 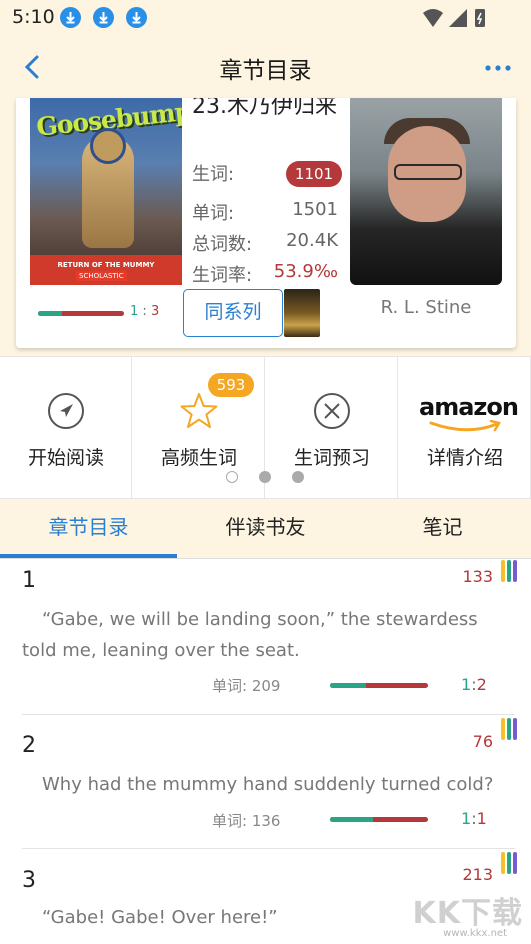 What do you see at coordinates (474, 684) in the screenshot?
I see `chapter-ratio-text: 1:2` at bounding box center [474, 684].